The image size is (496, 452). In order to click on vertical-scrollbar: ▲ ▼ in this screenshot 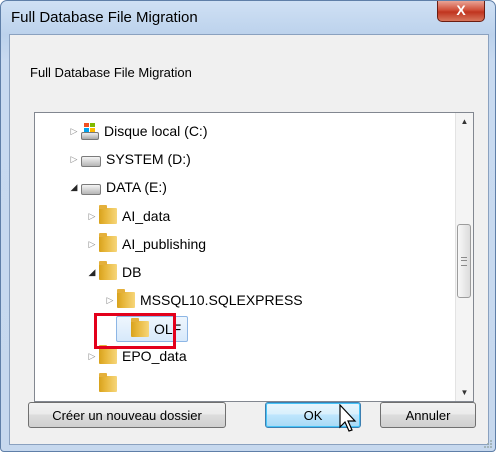, I will do `click(464, 257)`.